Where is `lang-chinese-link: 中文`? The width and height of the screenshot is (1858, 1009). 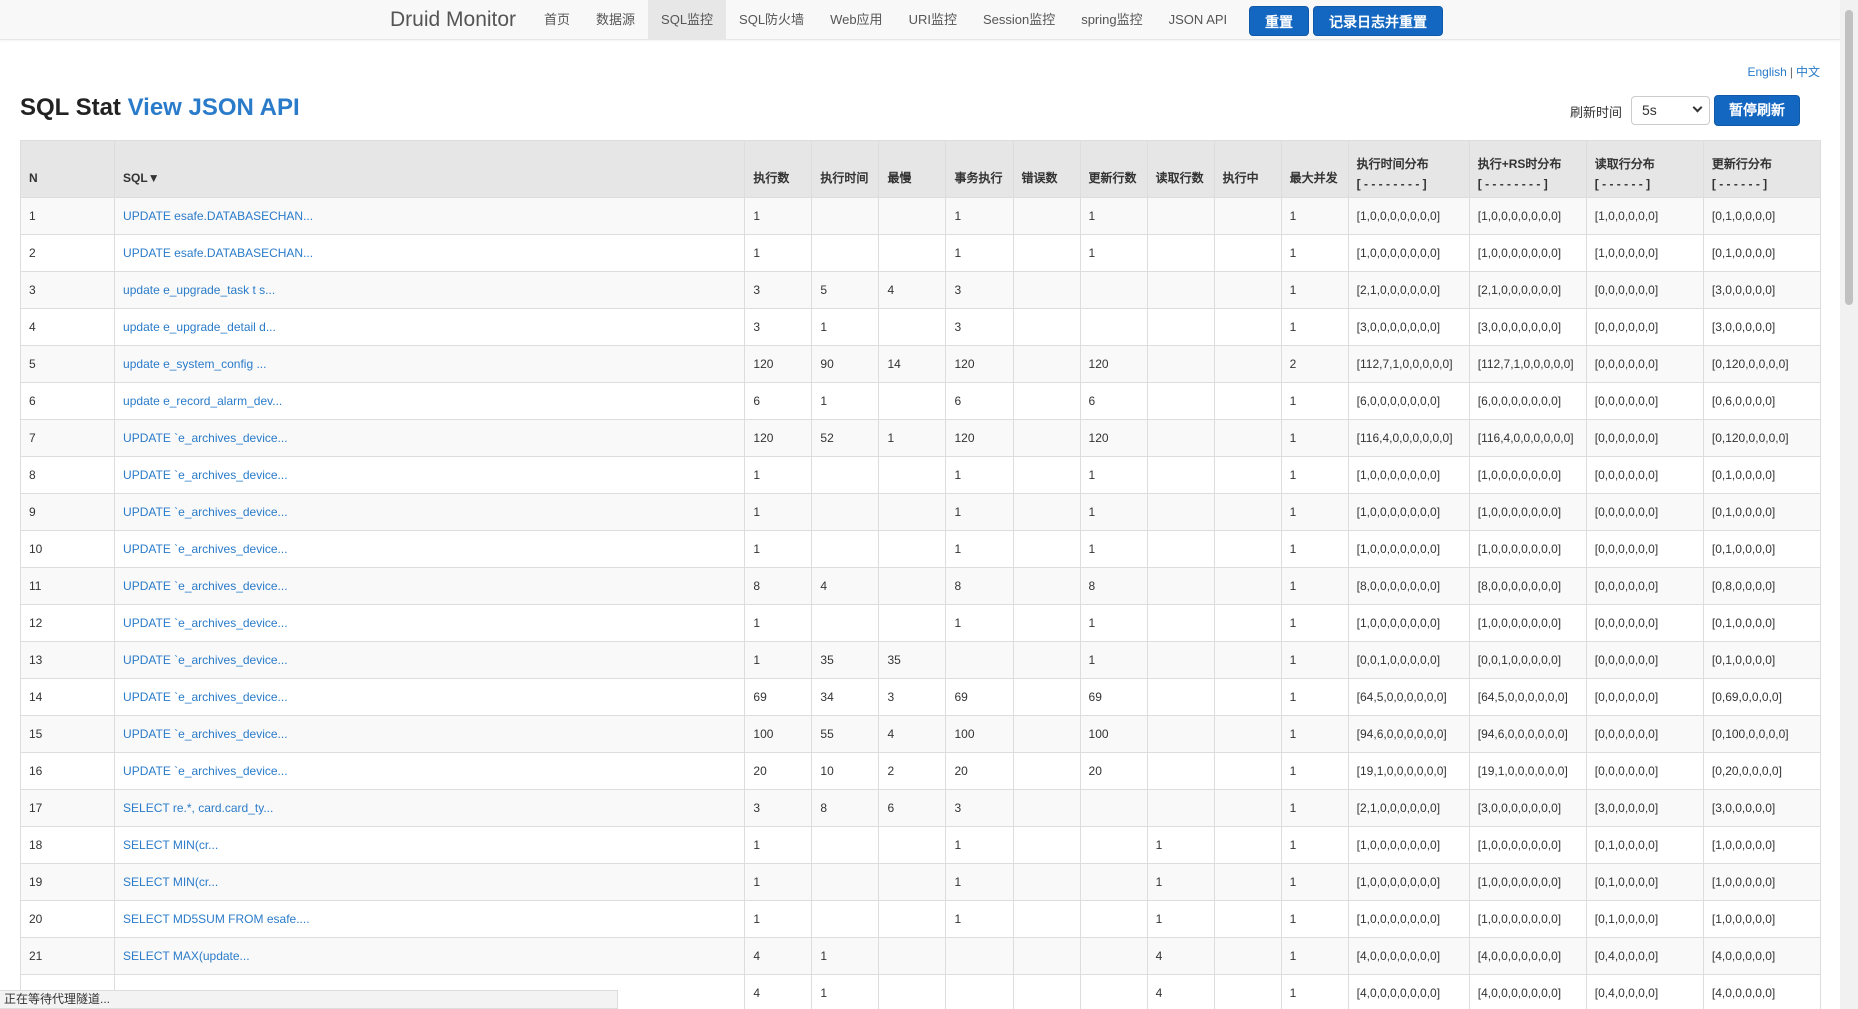 lang-chinese-link: 中文 is located at coordinates (1808, 72).